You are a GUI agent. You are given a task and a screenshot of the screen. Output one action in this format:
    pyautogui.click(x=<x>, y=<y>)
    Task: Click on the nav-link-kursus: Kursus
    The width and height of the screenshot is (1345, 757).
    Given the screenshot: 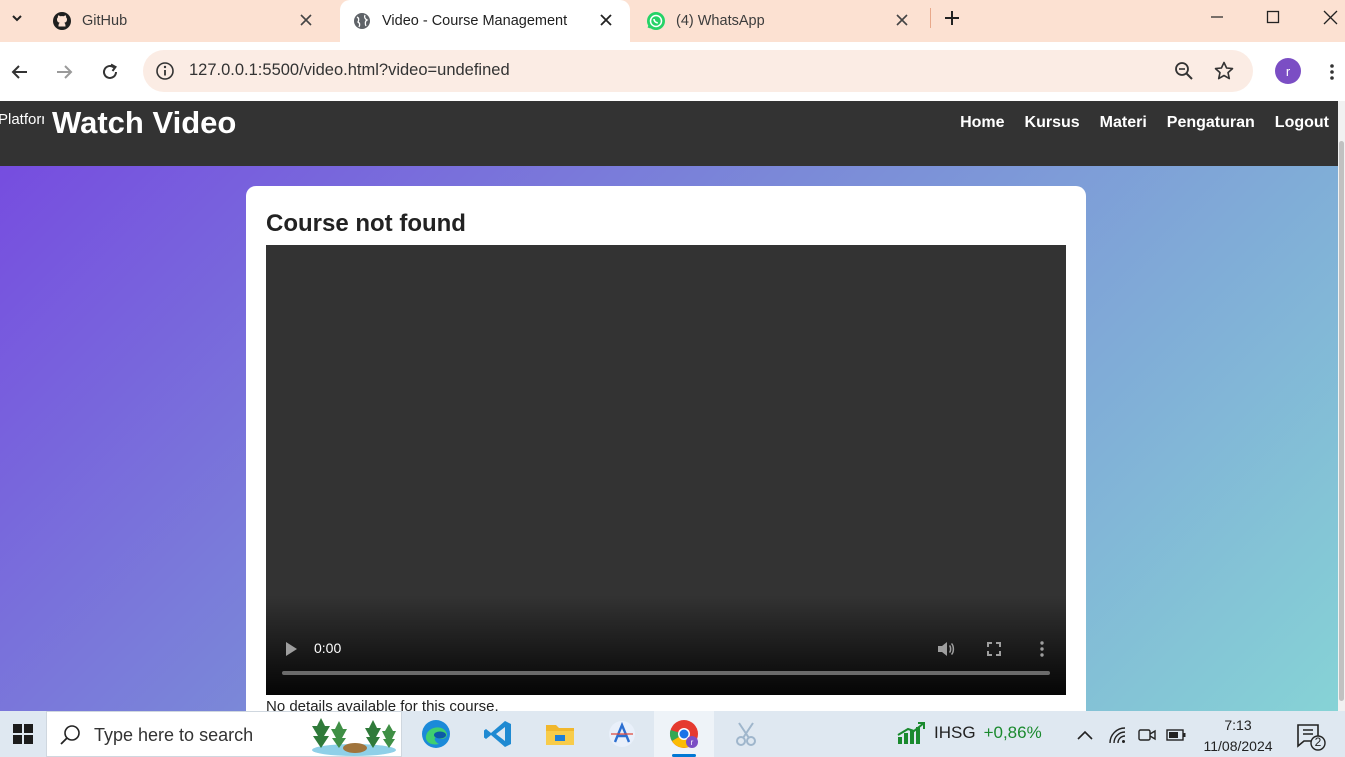 What is the action you would take?
    pyautogui.click(x=1052, y=123)
    